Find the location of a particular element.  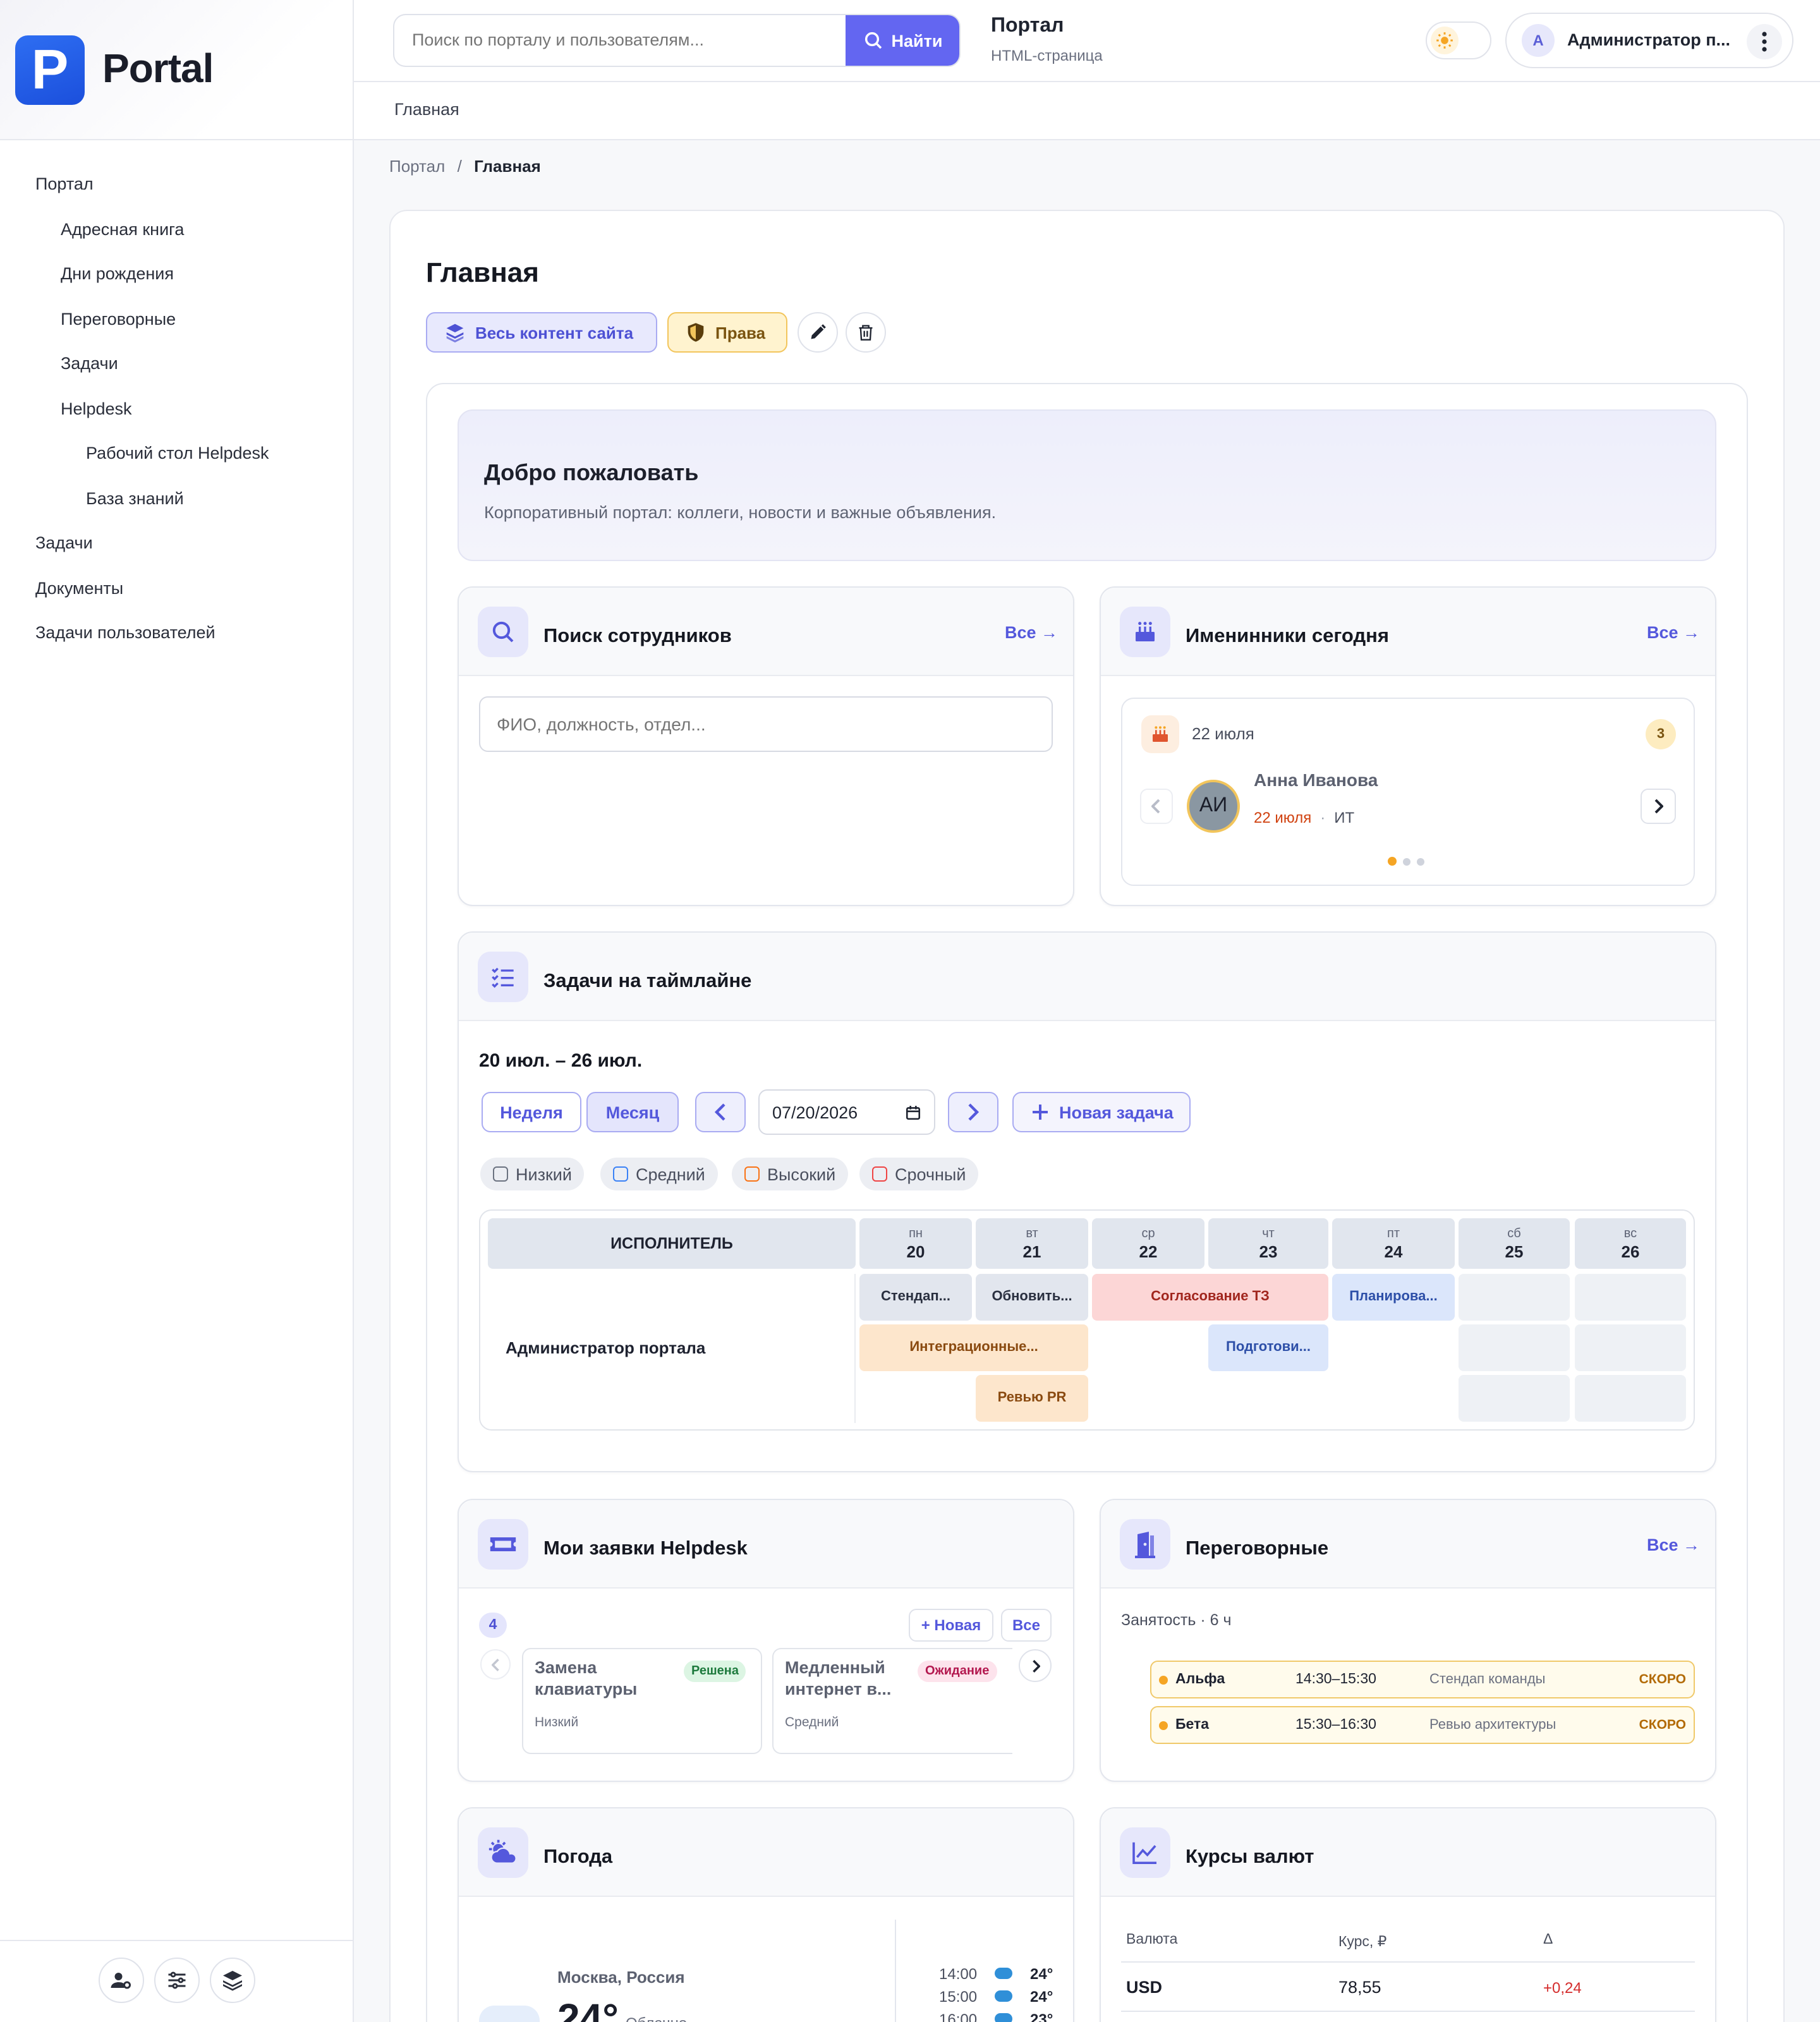

day-name: чт is located at coordinates (1268, 1234).